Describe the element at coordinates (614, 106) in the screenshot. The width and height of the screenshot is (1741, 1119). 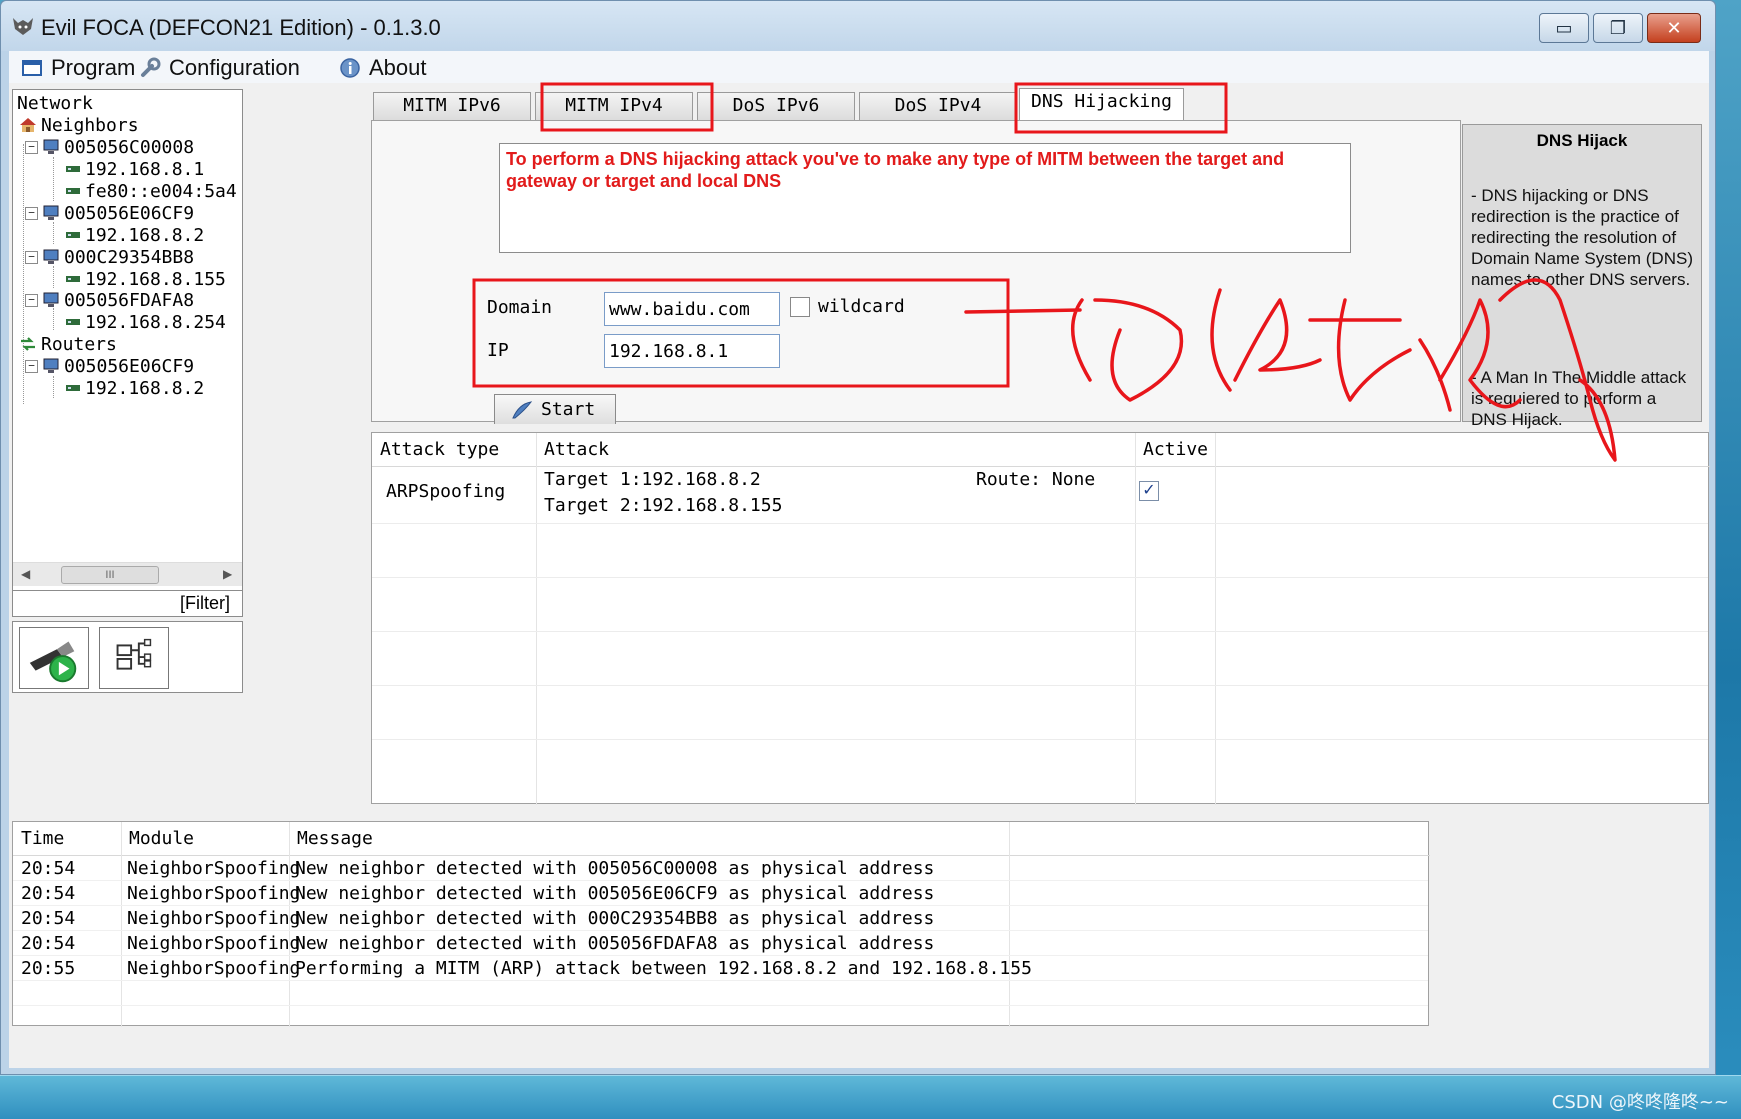
I see `tab-mitm-ipv4: MITM IPv4` at that location.